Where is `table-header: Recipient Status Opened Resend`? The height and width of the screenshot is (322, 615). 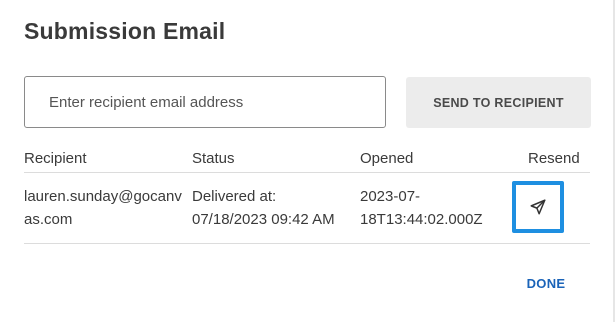 table-header: Recipient Status Opened Resend is located at coordinates (307, 160).